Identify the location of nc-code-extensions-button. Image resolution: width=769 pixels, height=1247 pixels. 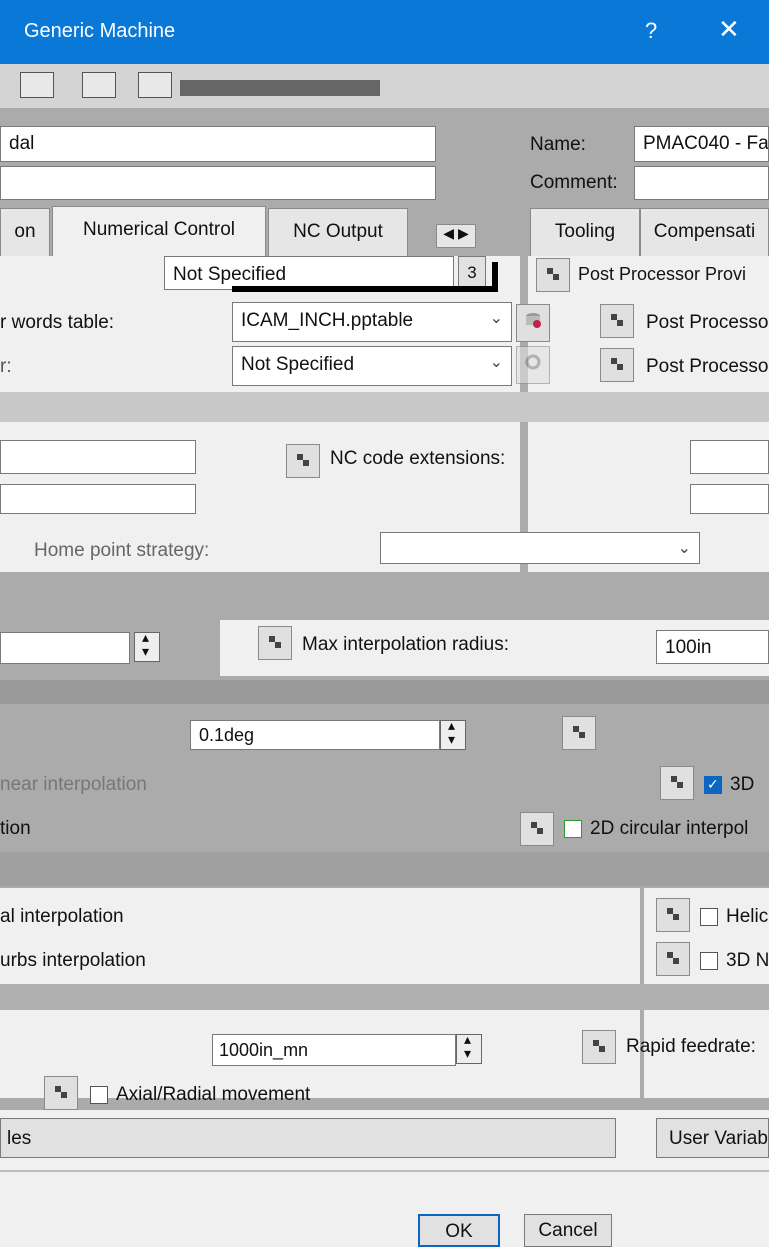
(303, 461).